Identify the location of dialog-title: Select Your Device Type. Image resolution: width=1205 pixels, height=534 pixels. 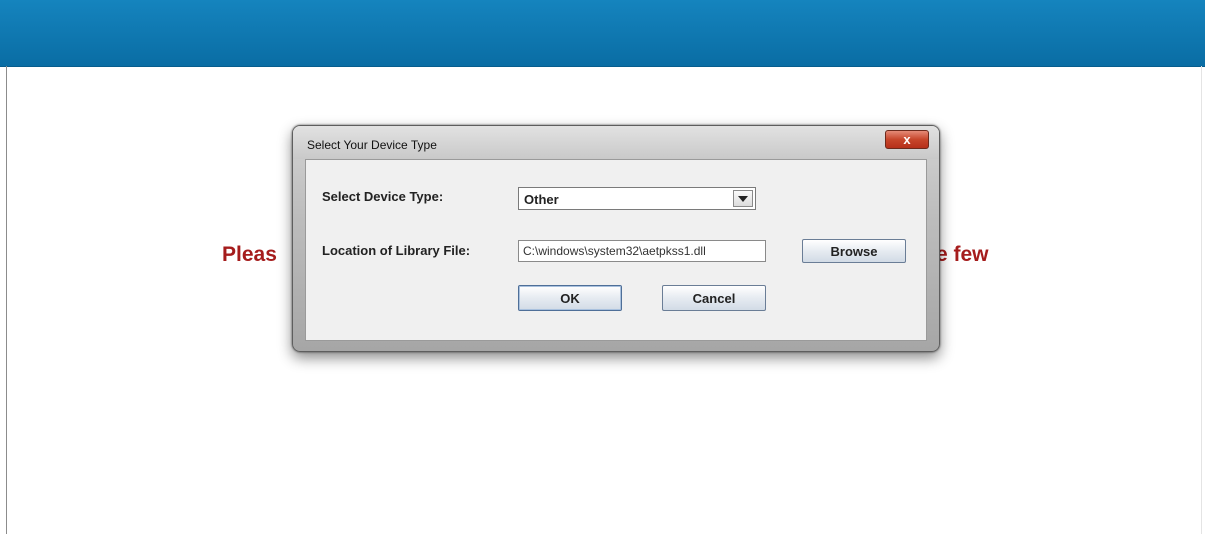
(372, 145).